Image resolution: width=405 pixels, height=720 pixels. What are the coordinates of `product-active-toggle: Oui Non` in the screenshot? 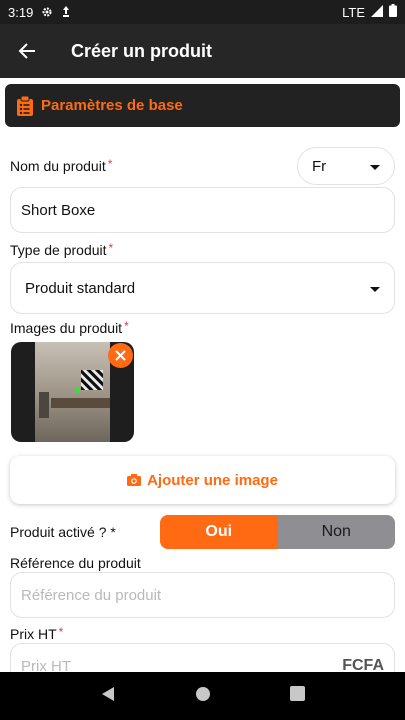 It's located at (277, 532).